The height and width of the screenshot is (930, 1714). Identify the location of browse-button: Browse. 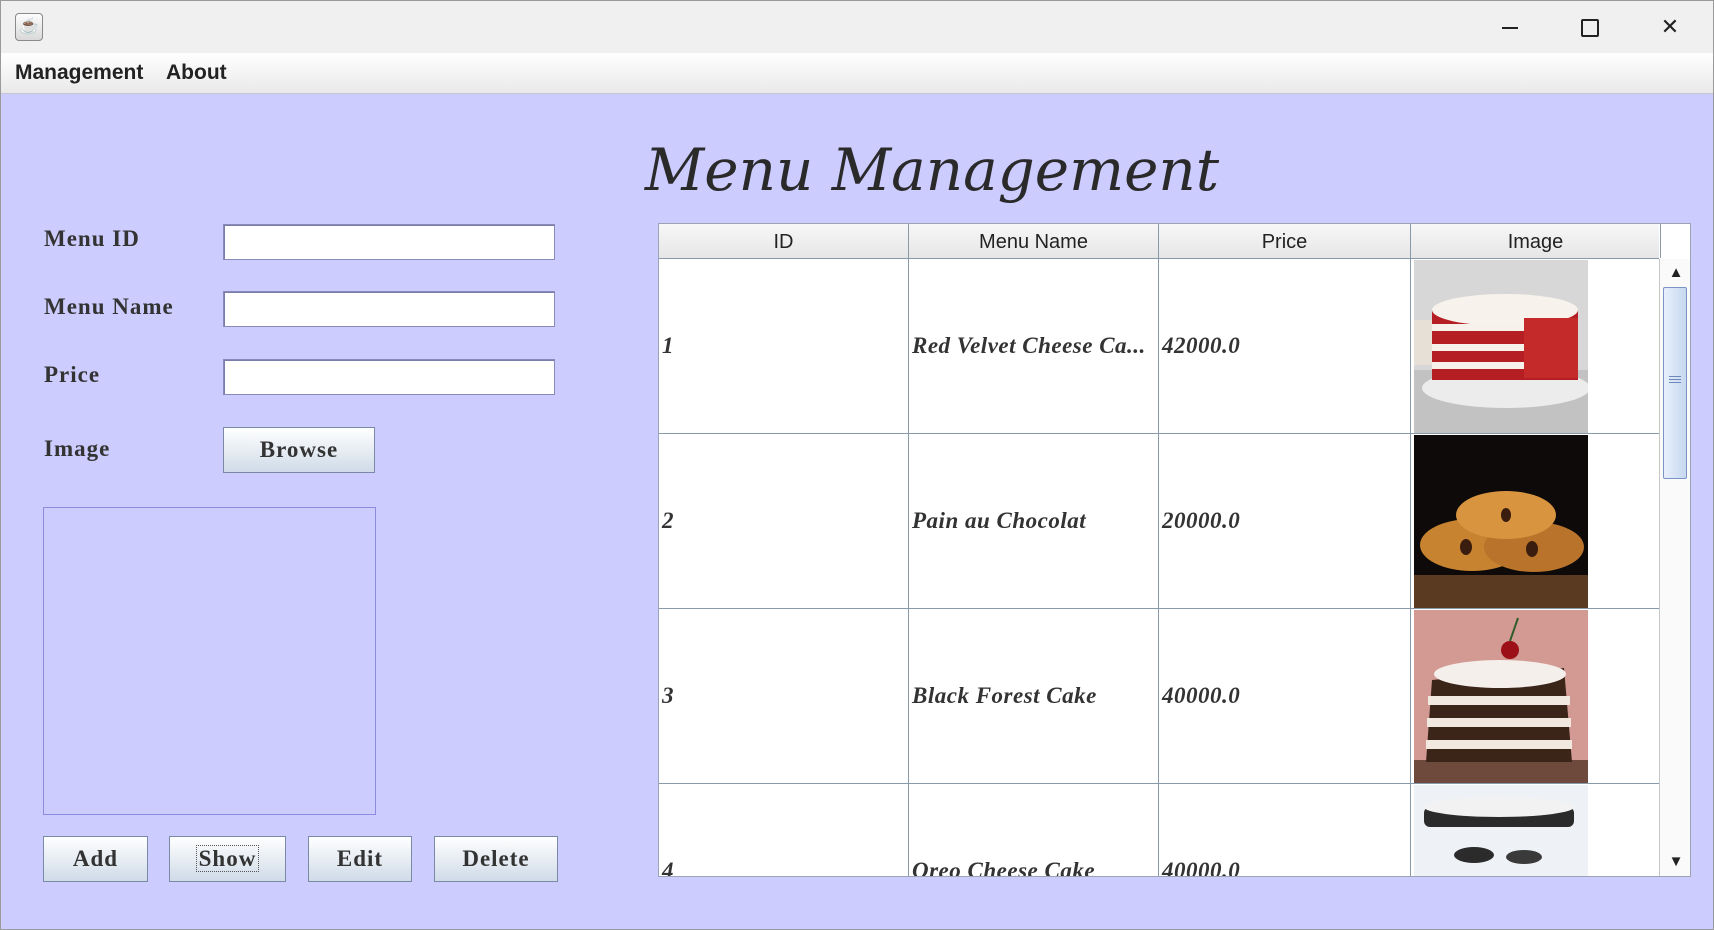
(299, 450).